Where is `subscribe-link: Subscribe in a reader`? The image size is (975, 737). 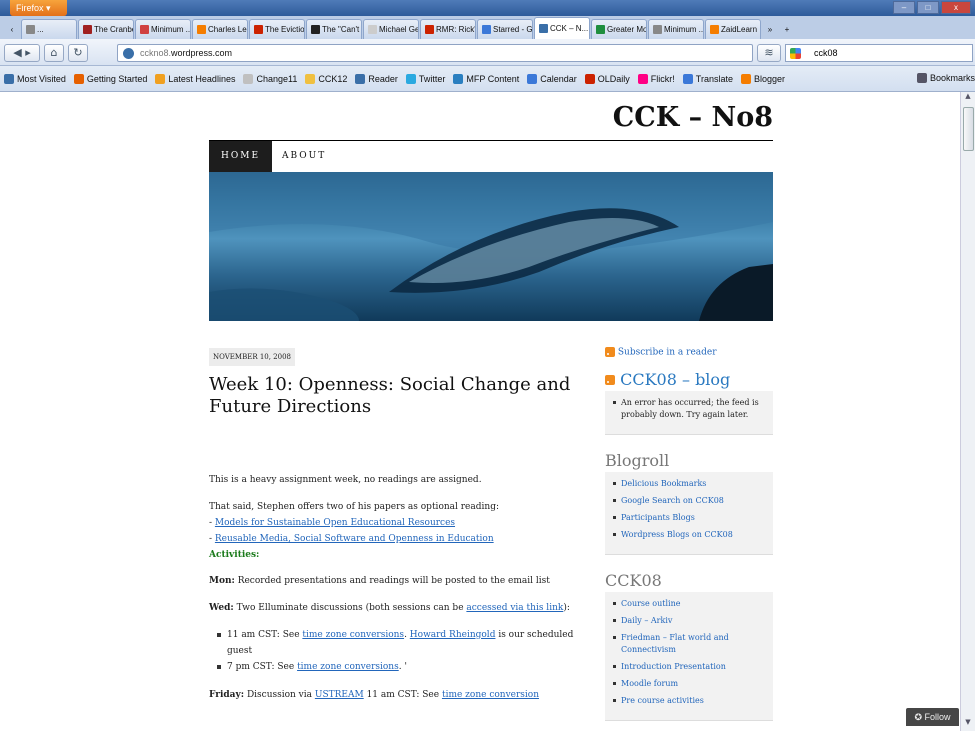
subscribe-link: Subscribe in a reader is located at coordinates (689, 352).